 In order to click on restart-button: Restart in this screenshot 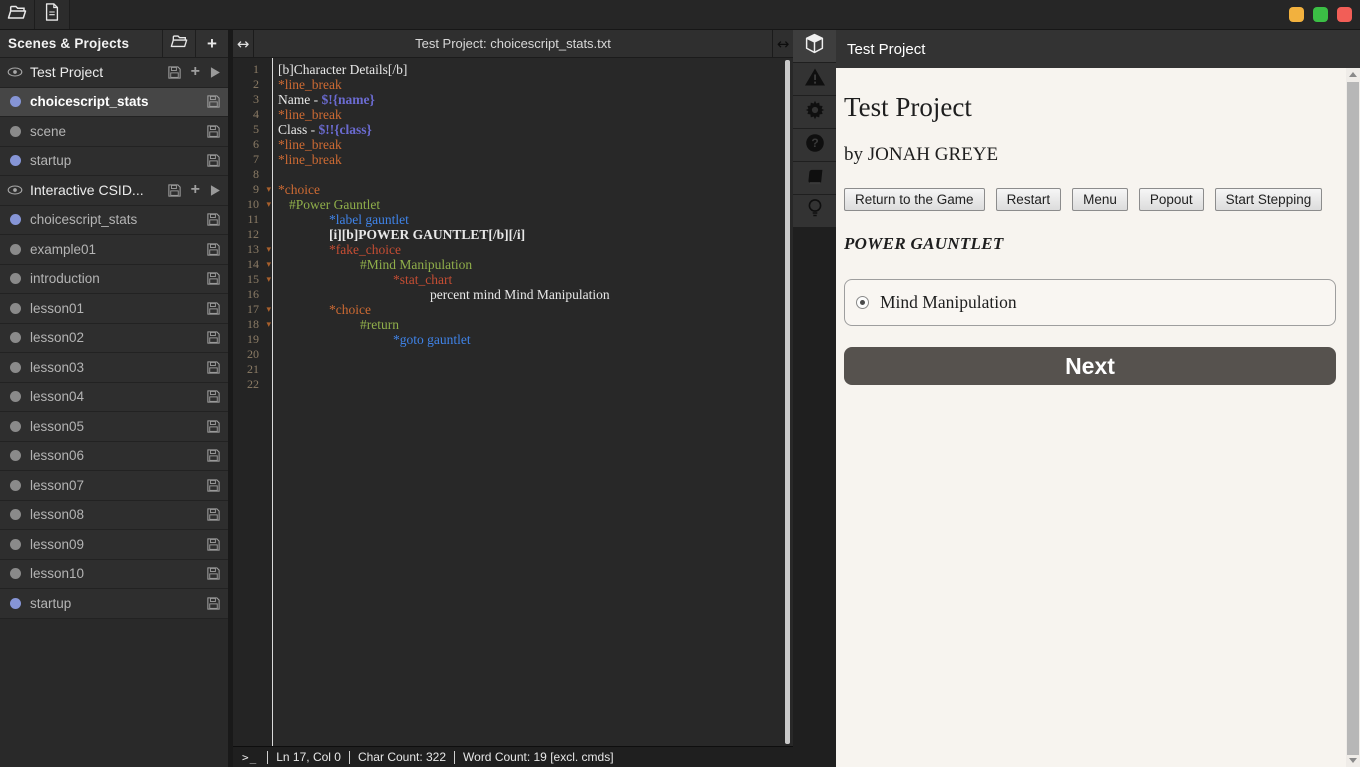, I will do `click(1028, 199)`.